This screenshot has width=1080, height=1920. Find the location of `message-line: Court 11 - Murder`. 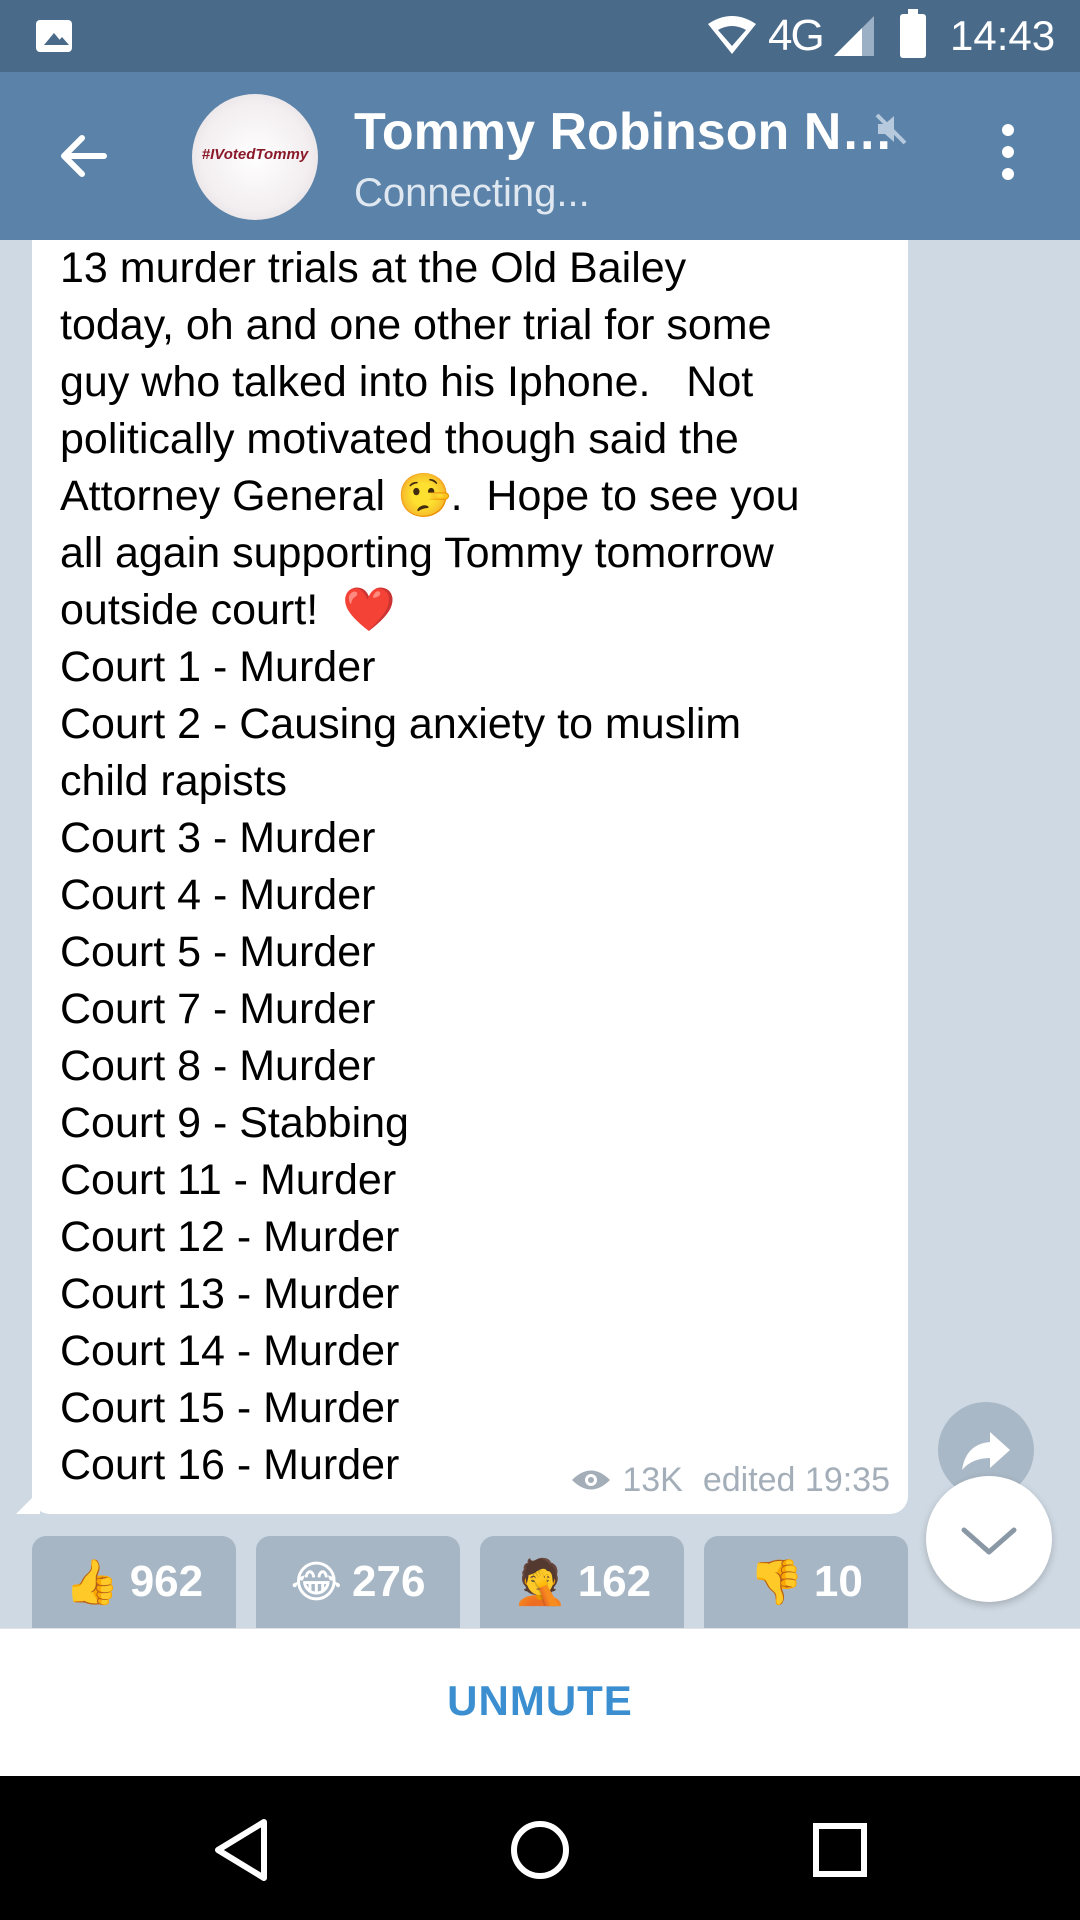

message-line: Court 11 - Murder is located at coordinates (228, 1180).